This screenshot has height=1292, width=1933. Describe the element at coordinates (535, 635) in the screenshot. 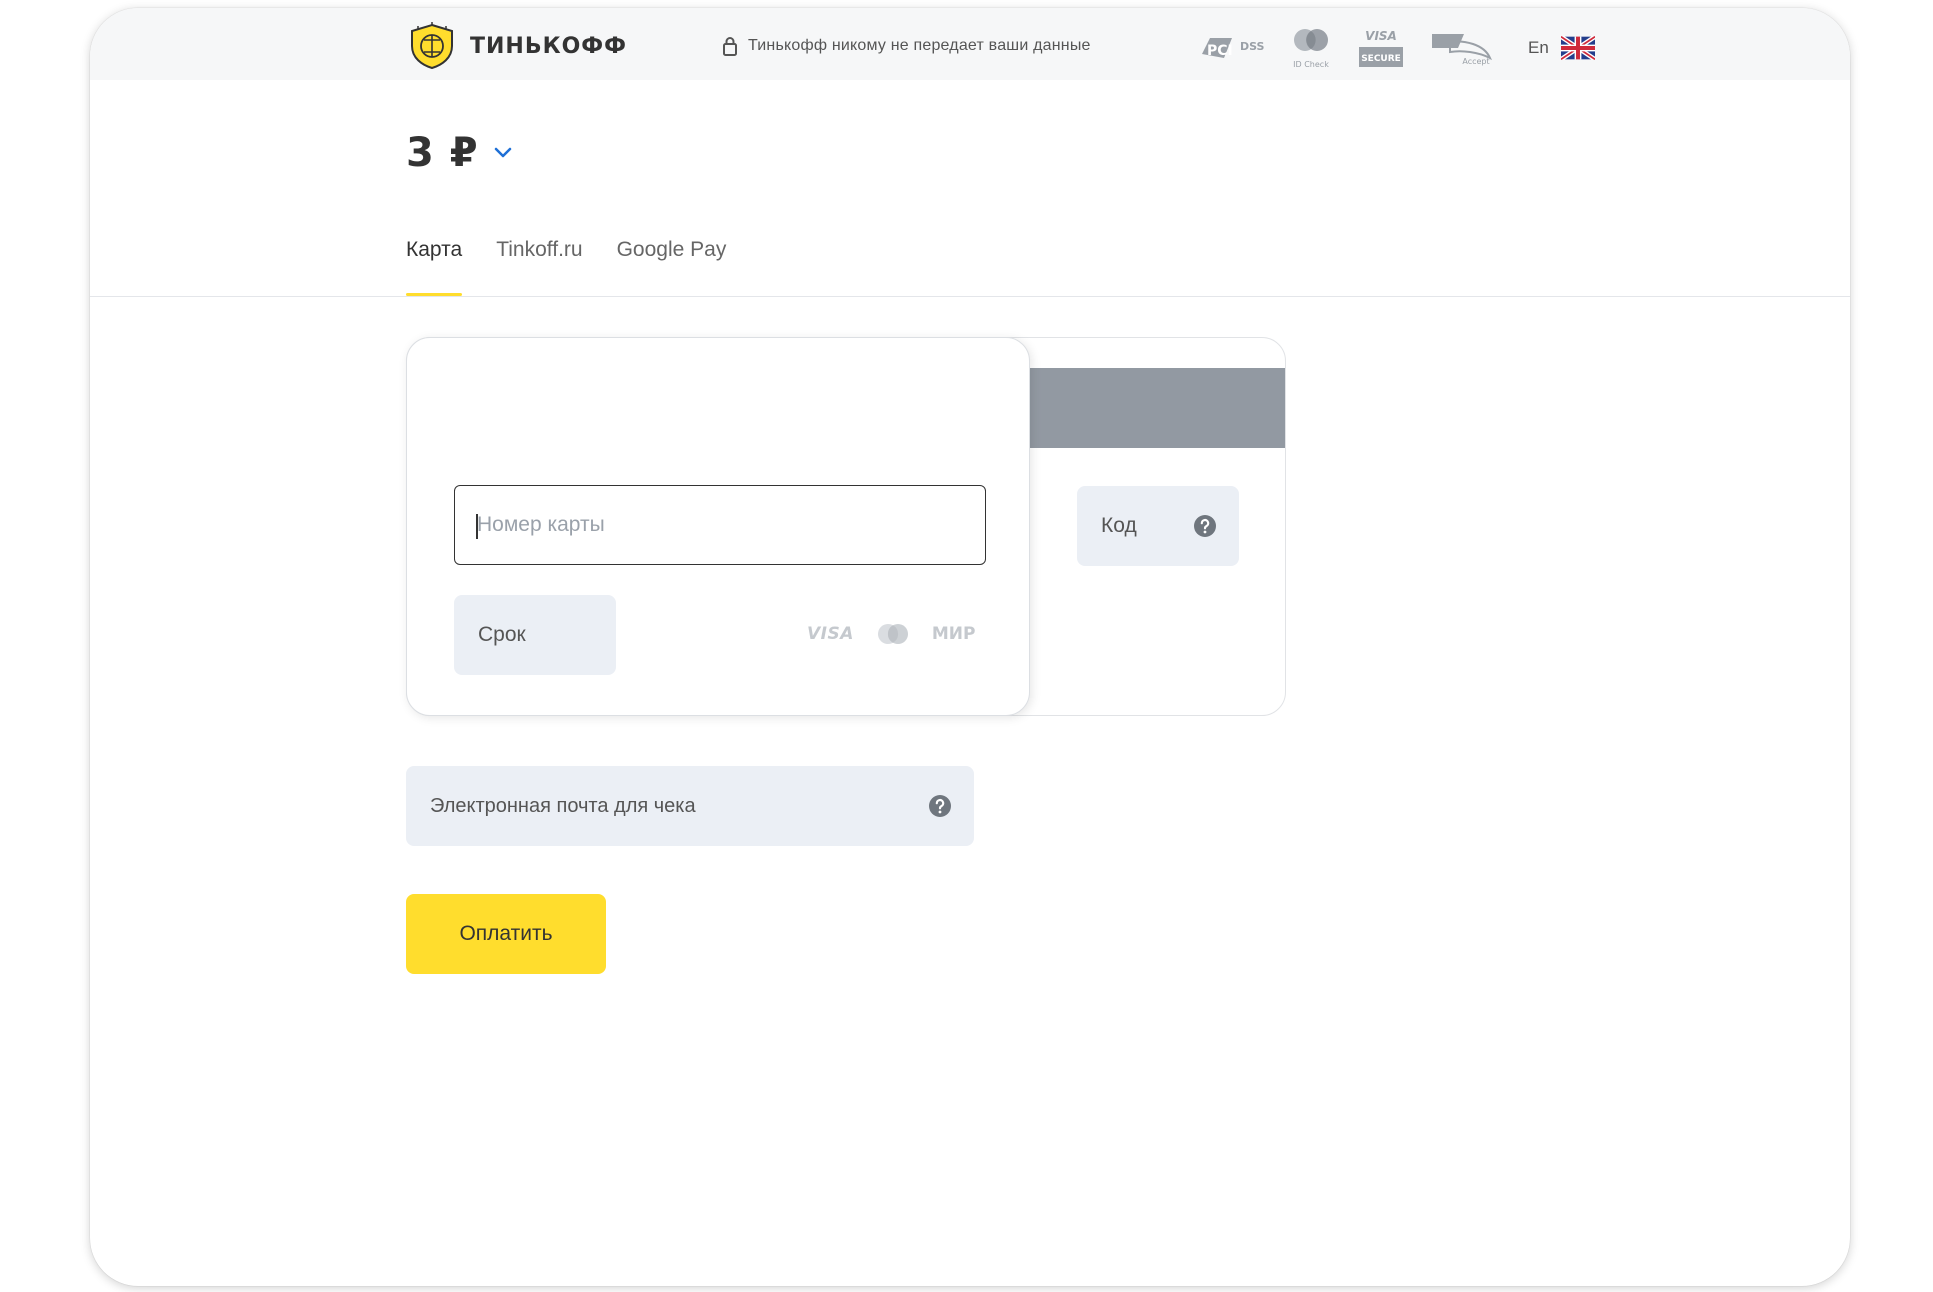

I see `expiry-field: Срок` at that location.